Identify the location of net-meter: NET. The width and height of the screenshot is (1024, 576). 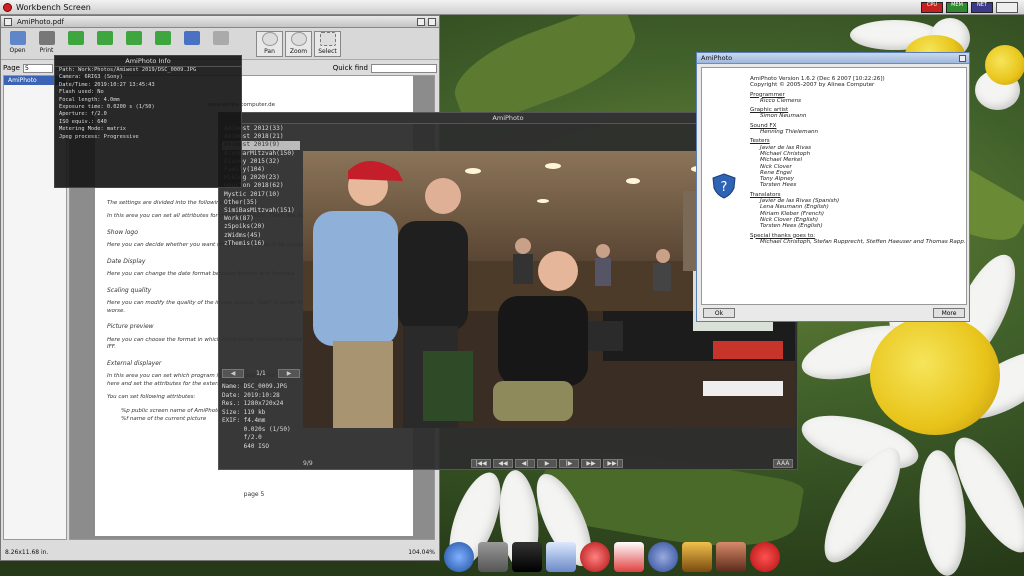
(982, 7).